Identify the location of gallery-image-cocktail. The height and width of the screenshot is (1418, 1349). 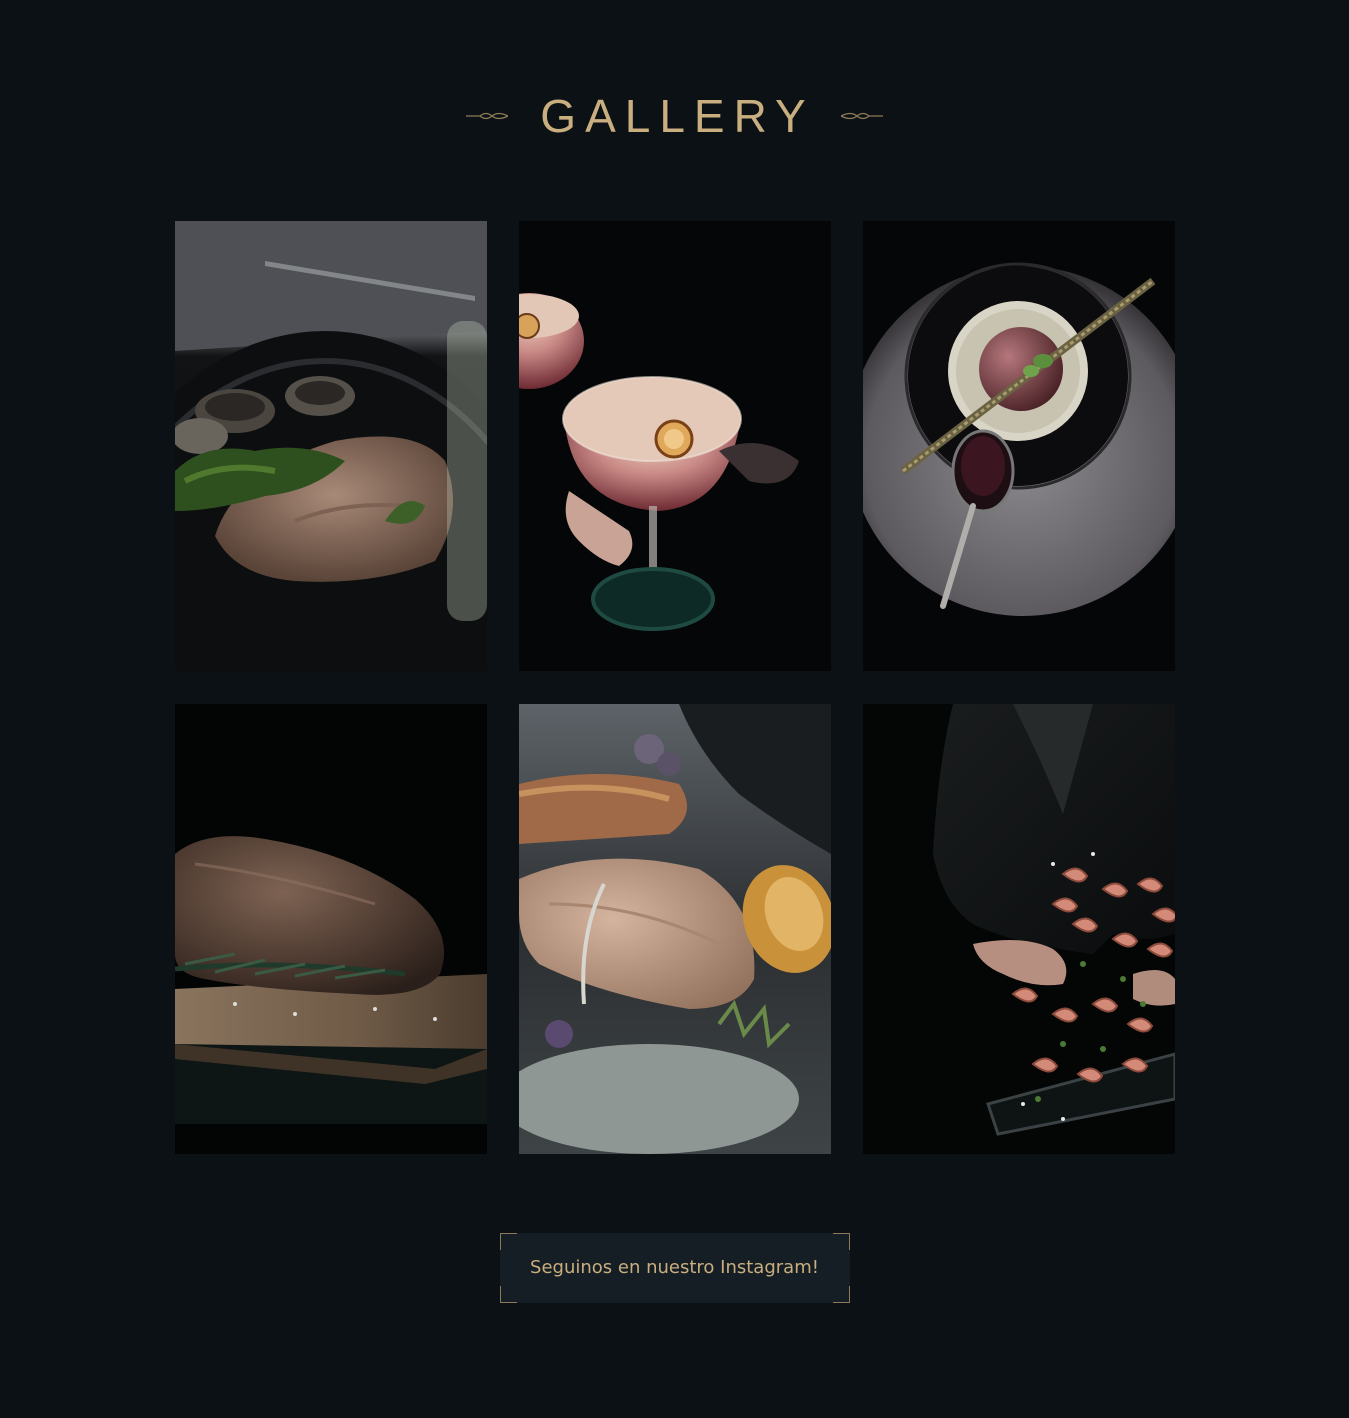
(675, 446).